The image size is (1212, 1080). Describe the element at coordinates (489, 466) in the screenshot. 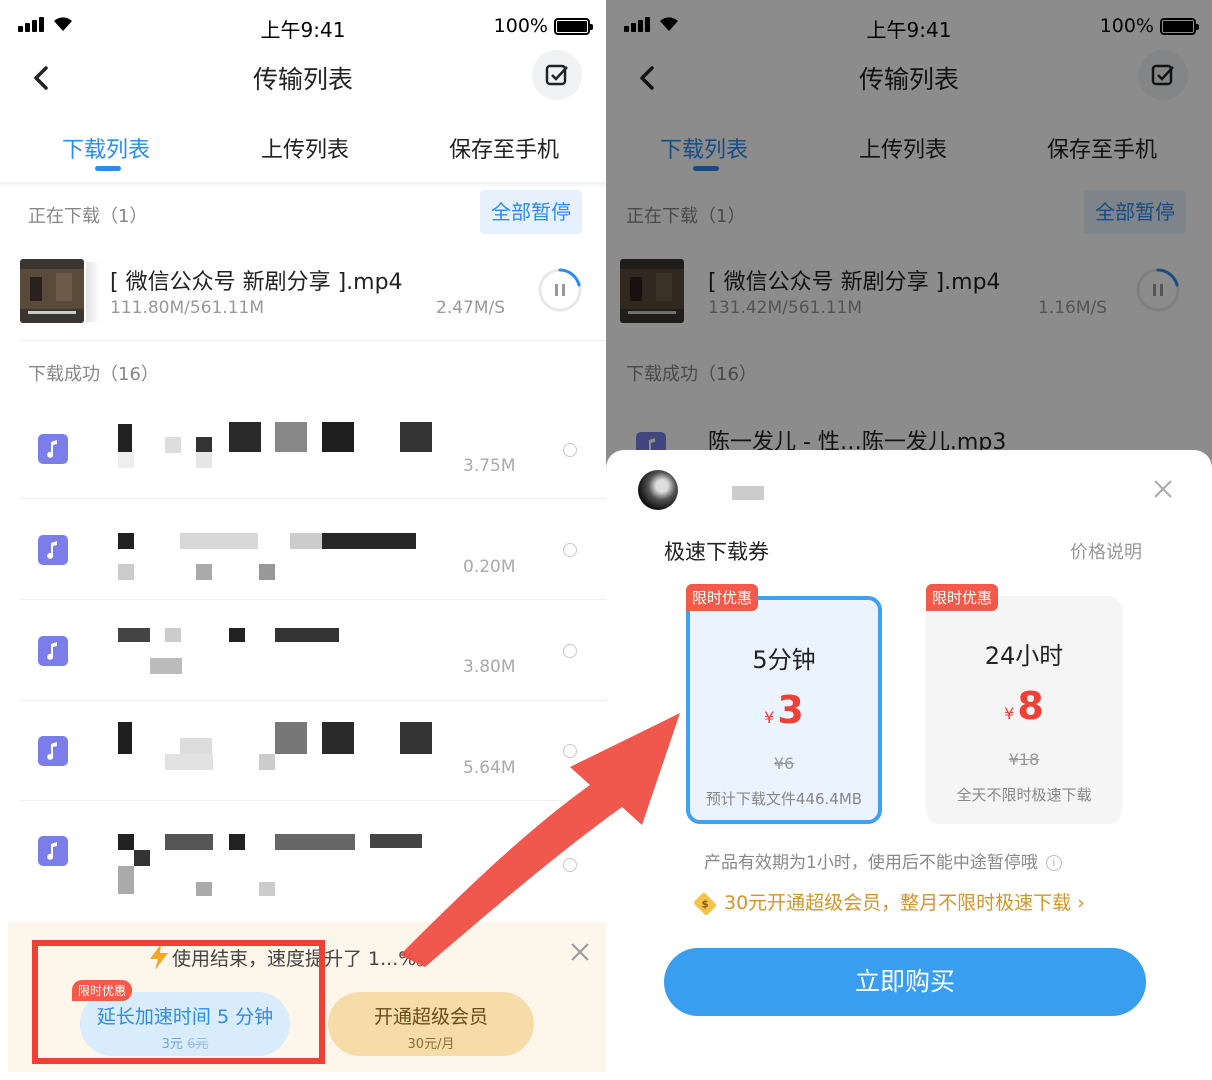

I see `file-size: 3.75M` at that location.